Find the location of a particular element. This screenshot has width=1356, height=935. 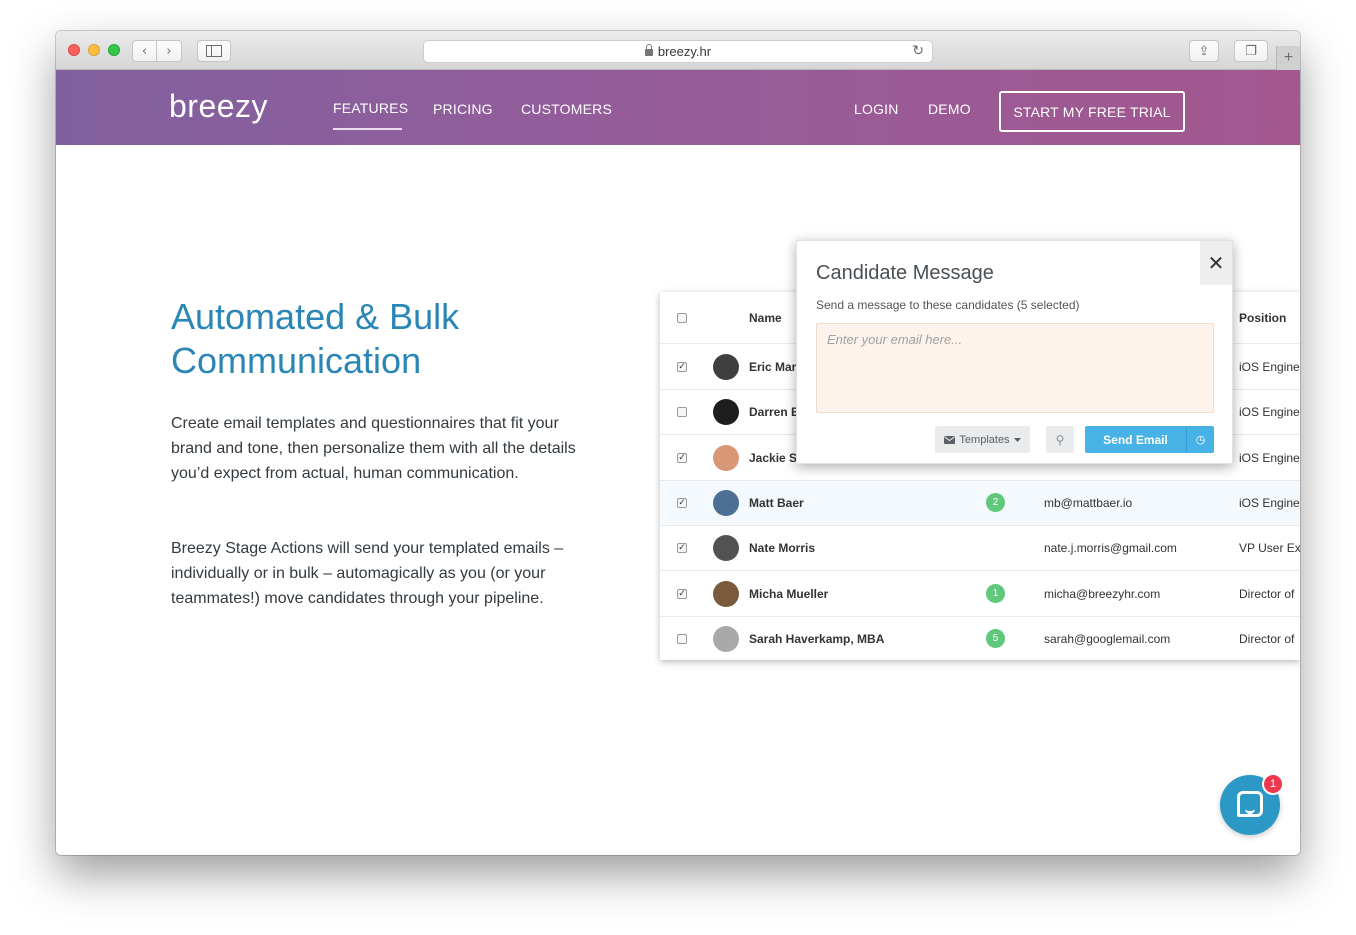

candidate-email: mb@mattbaer.io is located at coordinates (1088, 502).